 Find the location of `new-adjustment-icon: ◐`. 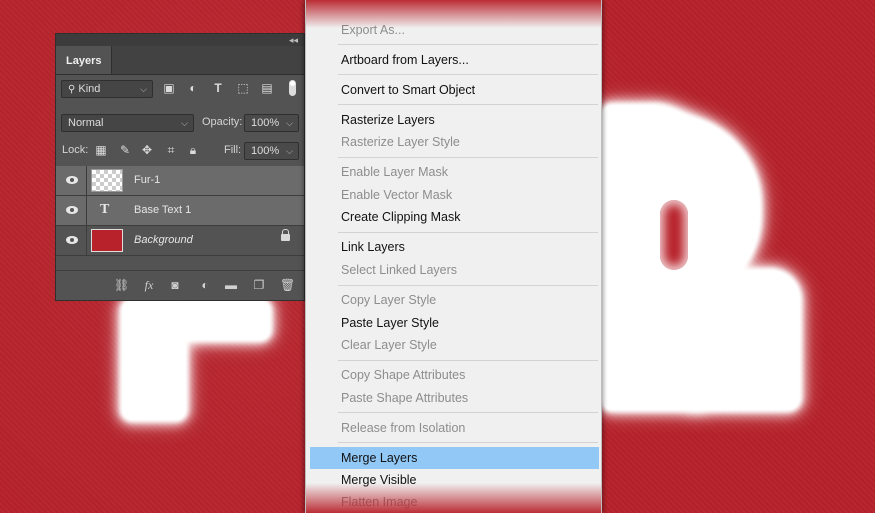

new-adjustment-icon: ◐ is located at coordinates (205, 285).